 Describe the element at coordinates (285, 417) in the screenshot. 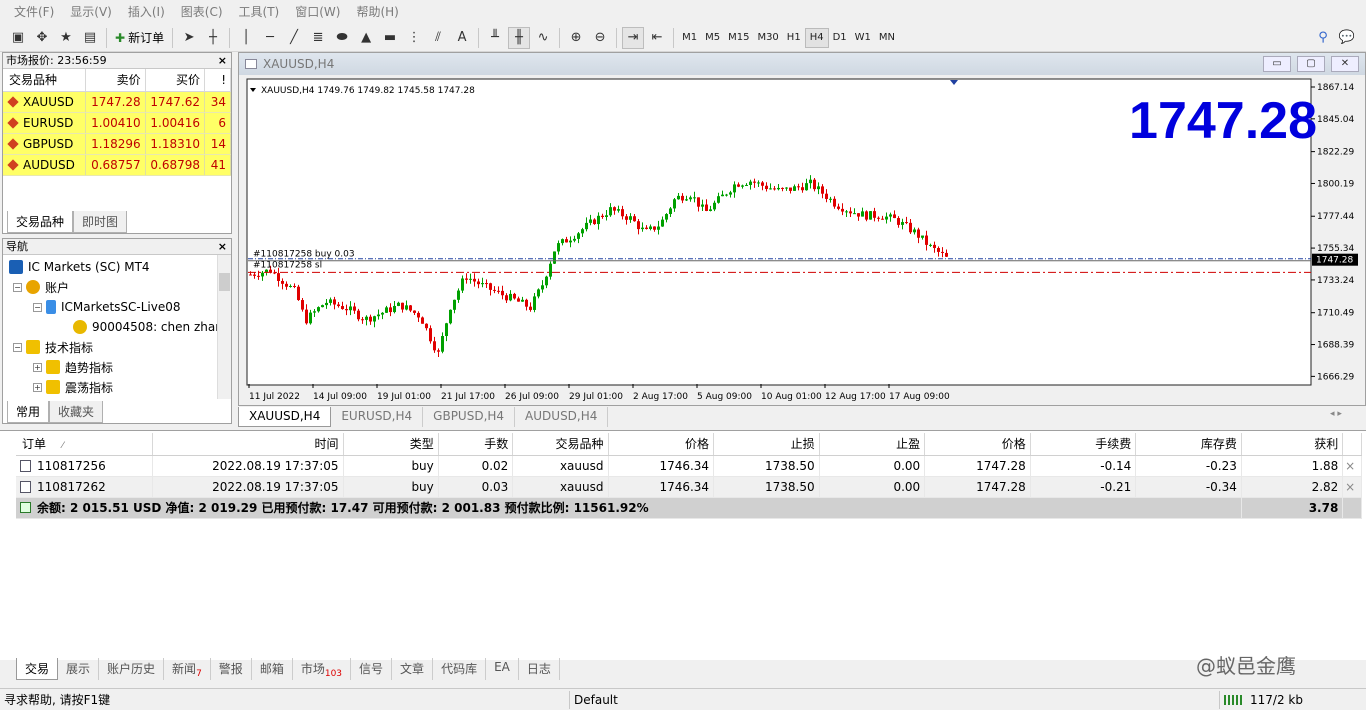

I see `chart-tab-xauusd: XAUUSD,H4` at that location.